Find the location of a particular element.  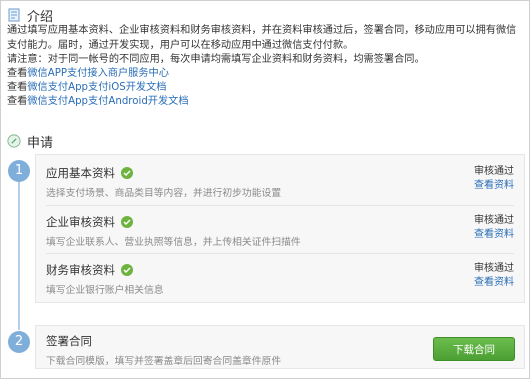

doc-link-row: 查看微信APP支付接入商户服务中心 is located at coordinates (98, 74).